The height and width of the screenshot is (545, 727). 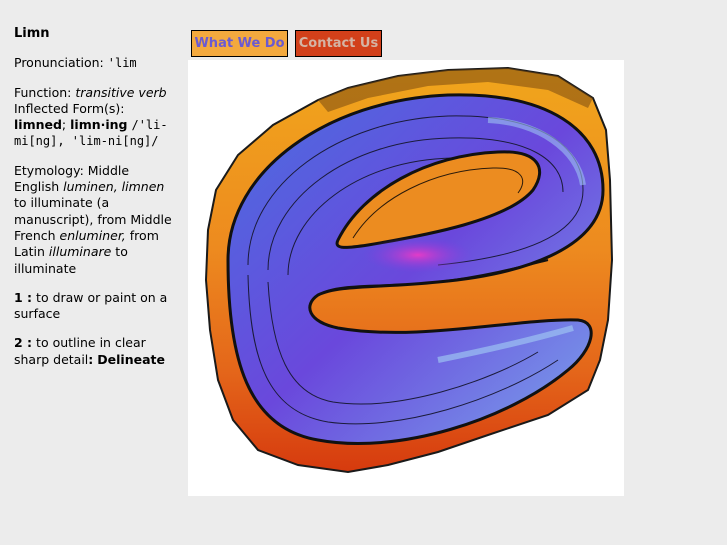 I want to click on etymology-italic-1: luminen, limnen, so click(x=114, y=187).